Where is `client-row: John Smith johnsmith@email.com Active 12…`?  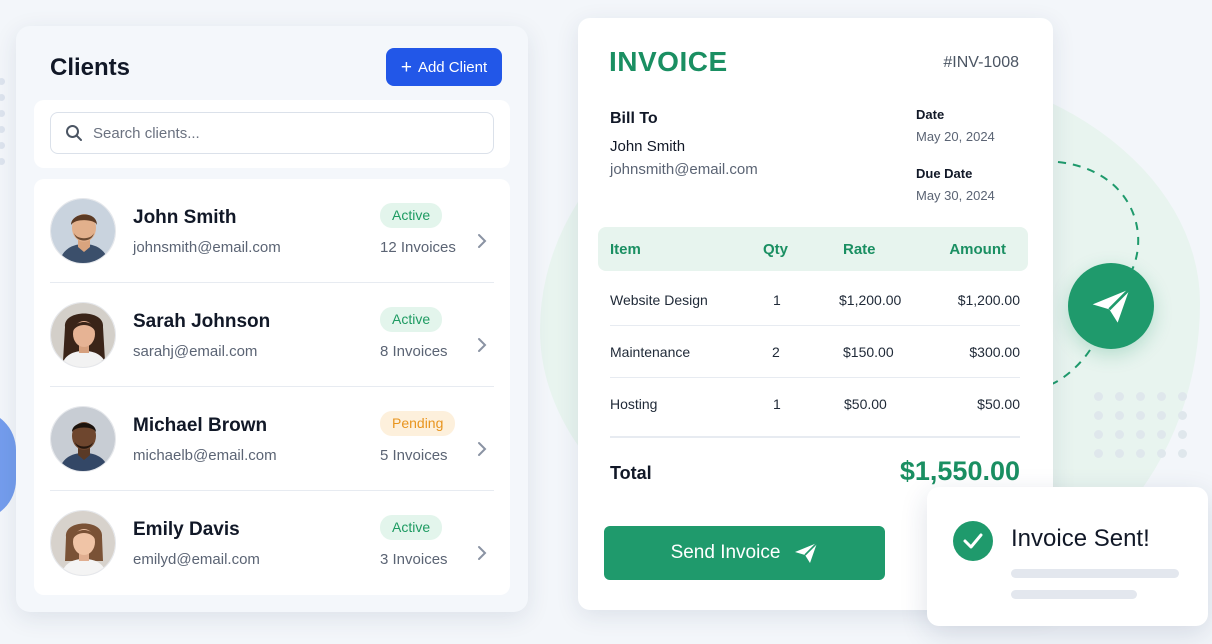 client-row: John Smith johnsmith@email.com Active 12… is located at coordinates (272, 231).